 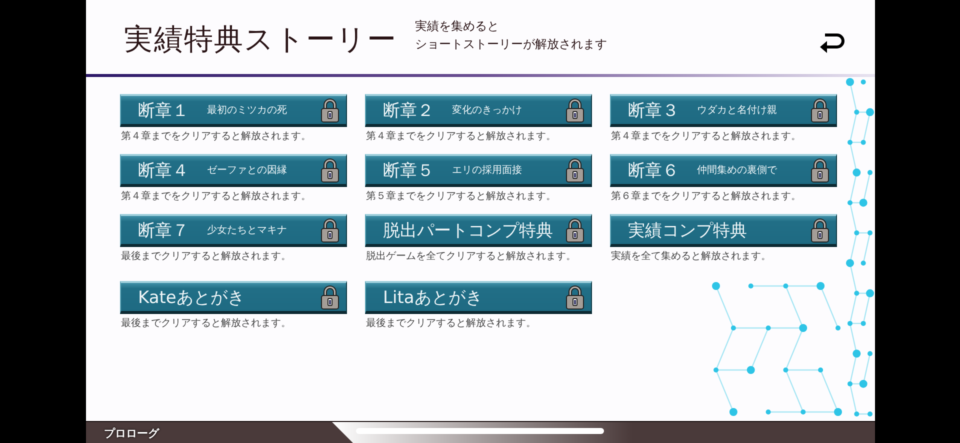 I want to click on unlock-condition: 実績を全て集めると解放されます。, so click(x=691, y=256).